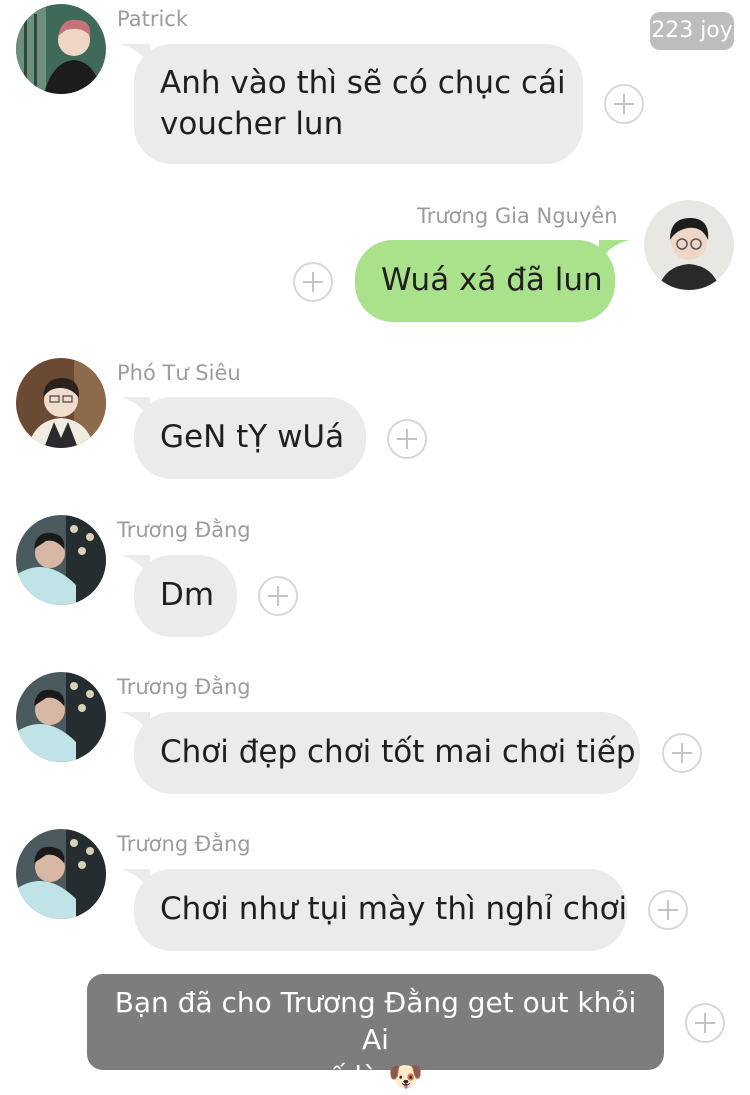 The width and height of the screenshot is (750, 1095). I want to click on message-text-line: Anh vào thì sẽ có chục cái, so click(363, 83).